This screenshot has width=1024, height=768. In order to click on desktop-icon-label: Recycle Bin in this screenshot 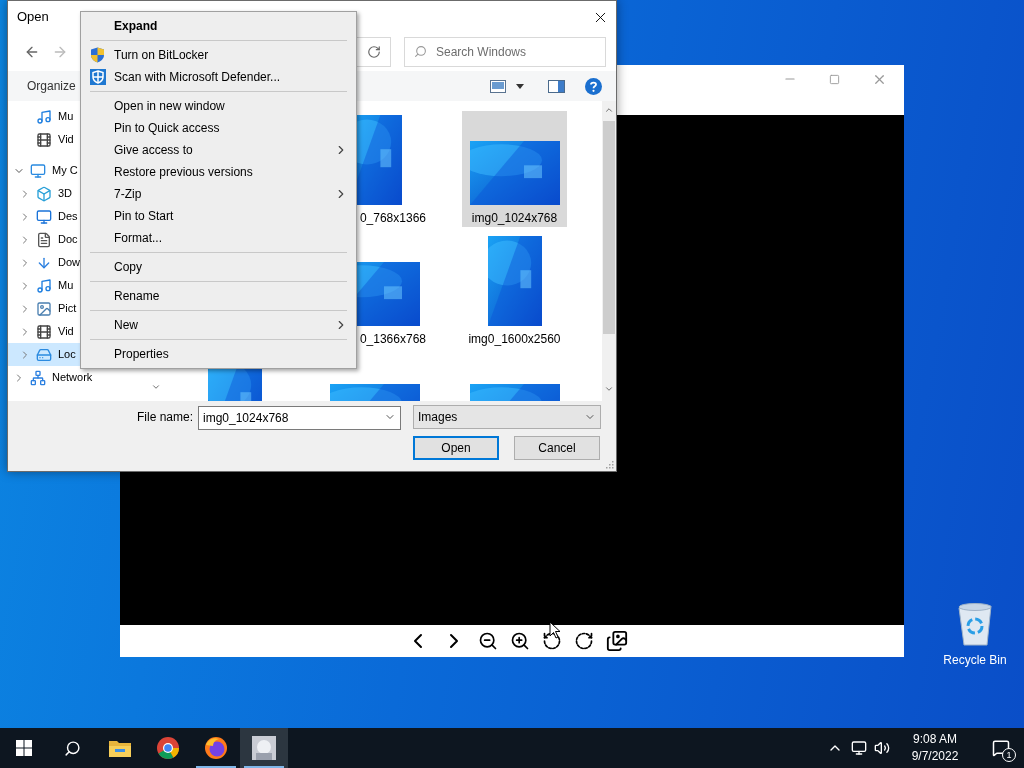, I will do `click(975, 660)`.